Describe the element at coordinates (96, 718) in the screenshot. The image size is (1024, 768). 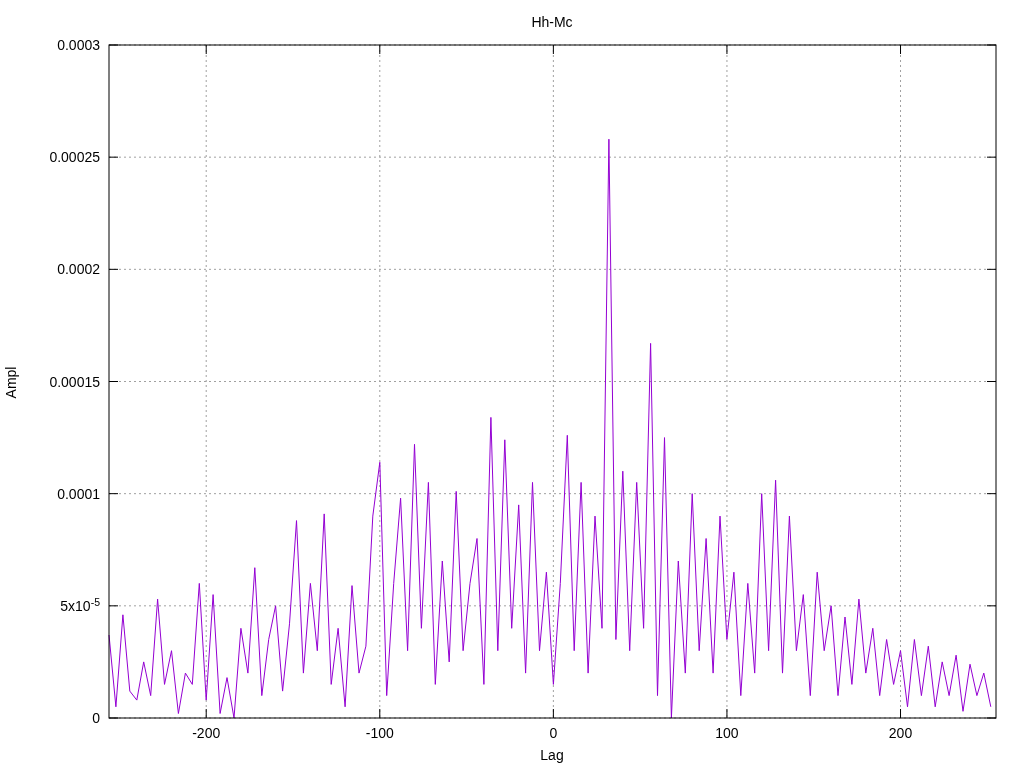
I see `y-tick-label: 0` at that location.